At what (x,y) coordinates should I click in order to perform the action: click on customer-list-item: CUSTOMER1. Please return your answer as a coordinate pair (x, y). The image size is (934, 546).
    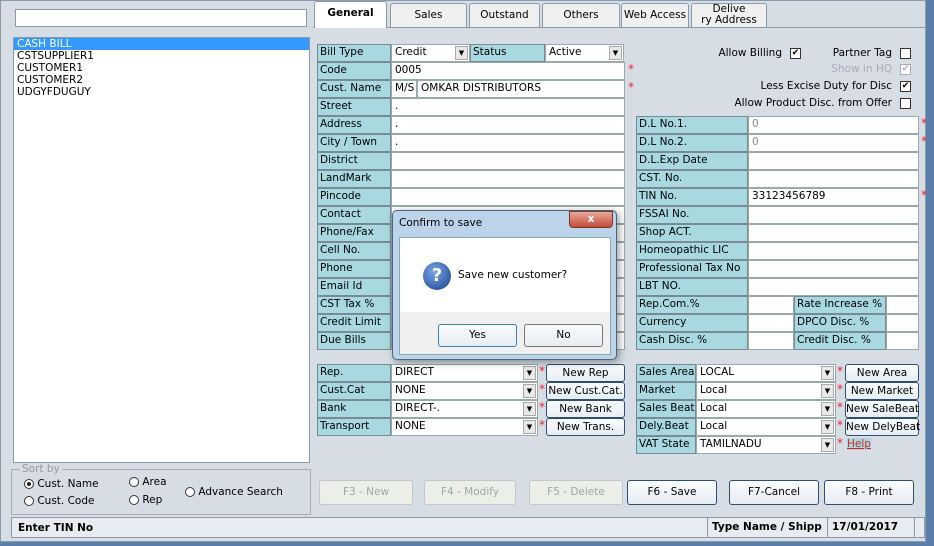
    Looking at the image, I should click on (161, 68).